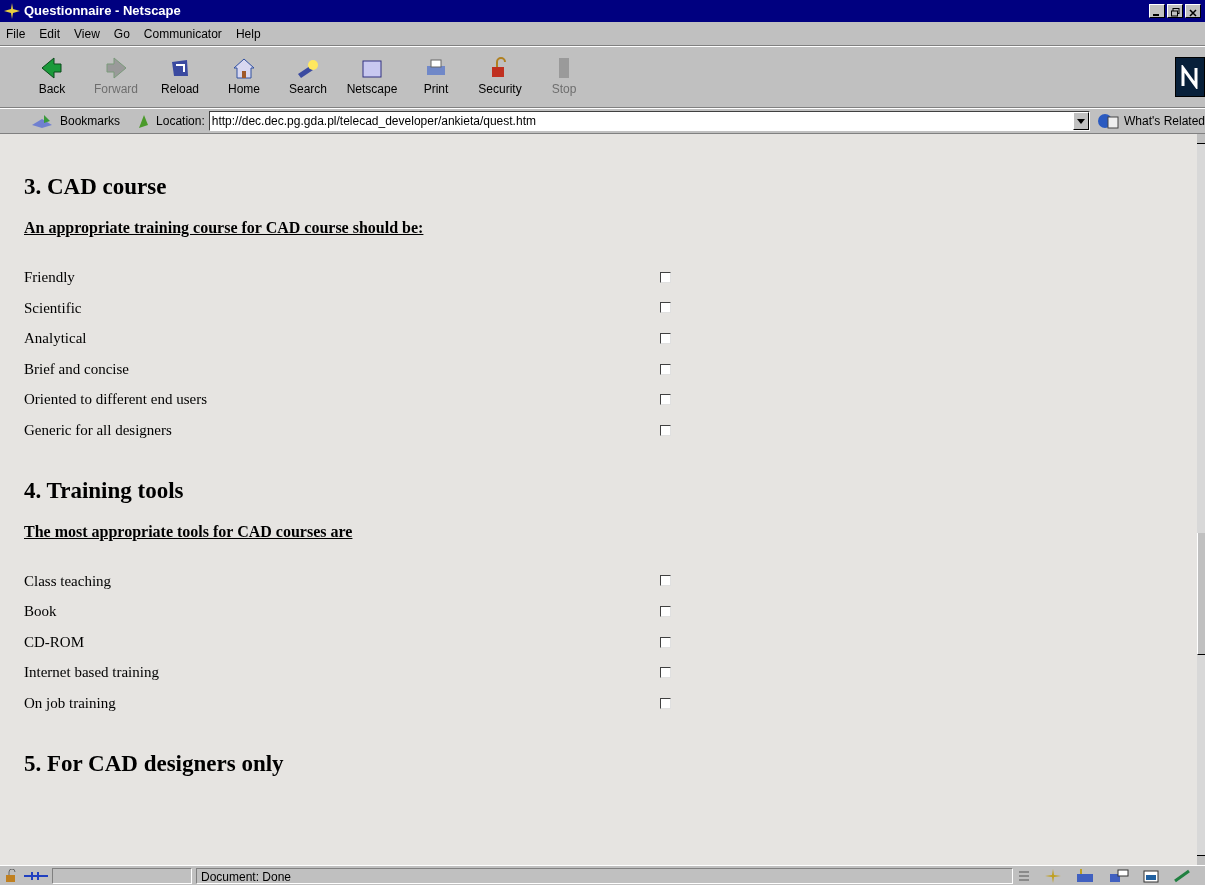 The image size is (1205, 885). I want to click on section-heading: 3. CAD course, so click(96, 187).